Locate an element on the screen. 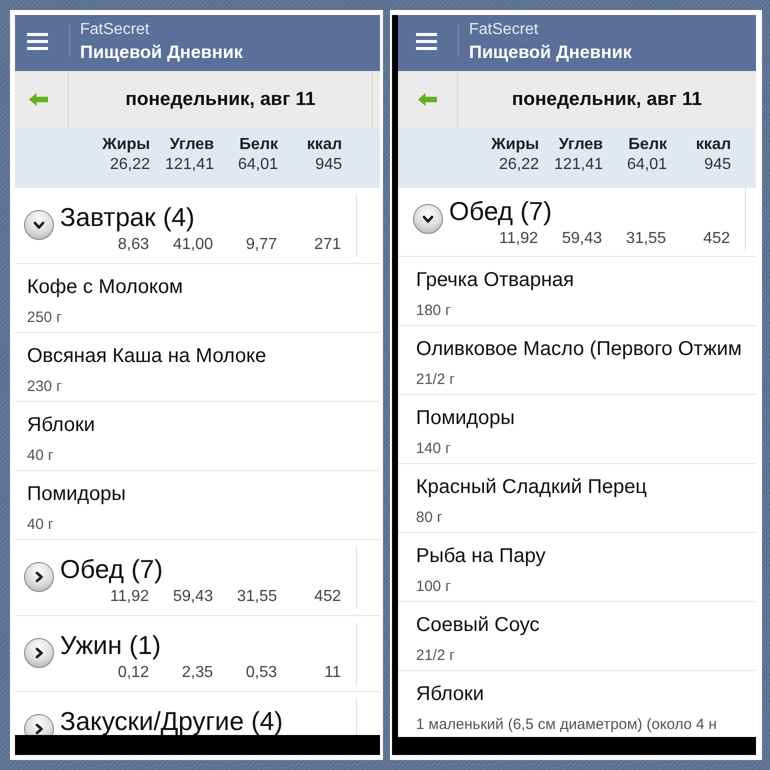 The height and width of the screenshot is (770, 770). food-list-item: Помидоры 140 г is located at coordinates (577, 429).